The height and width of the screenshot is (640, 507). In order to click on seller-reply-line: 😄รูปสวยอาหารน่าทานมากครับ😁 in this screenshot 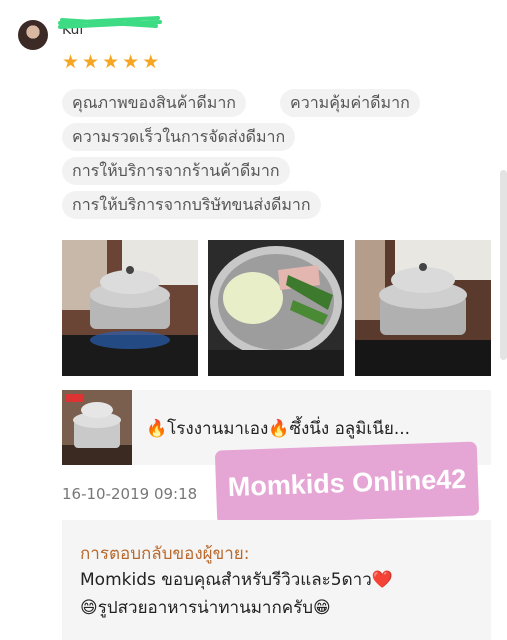, I will do `click(205, 608)`.